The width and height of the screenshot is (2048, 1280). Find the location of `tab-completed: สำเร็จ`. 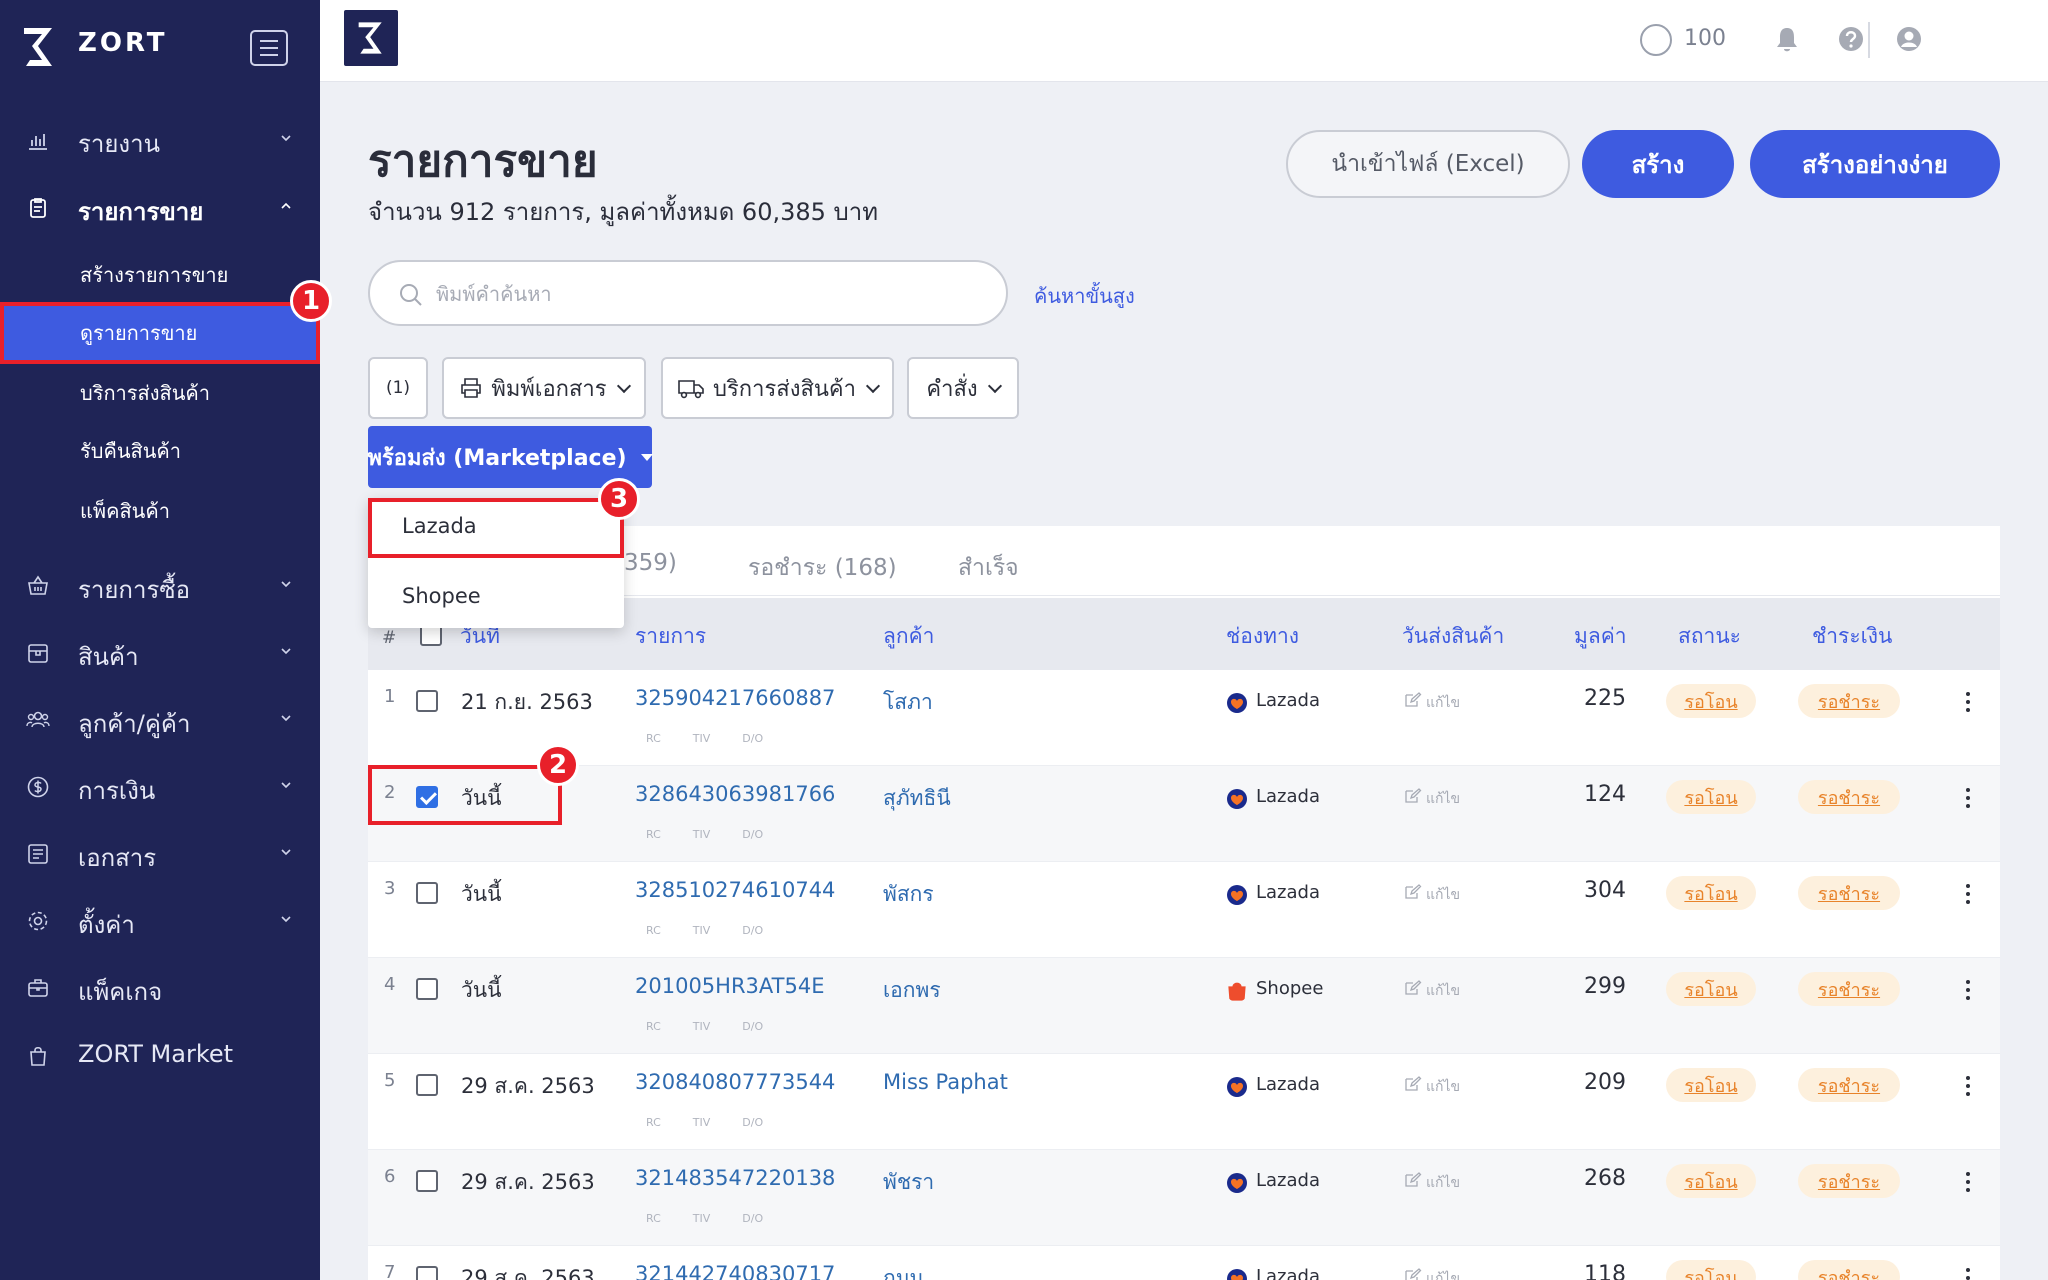

tab-completed: สำเร็จ is located at coordinates (988, 568).